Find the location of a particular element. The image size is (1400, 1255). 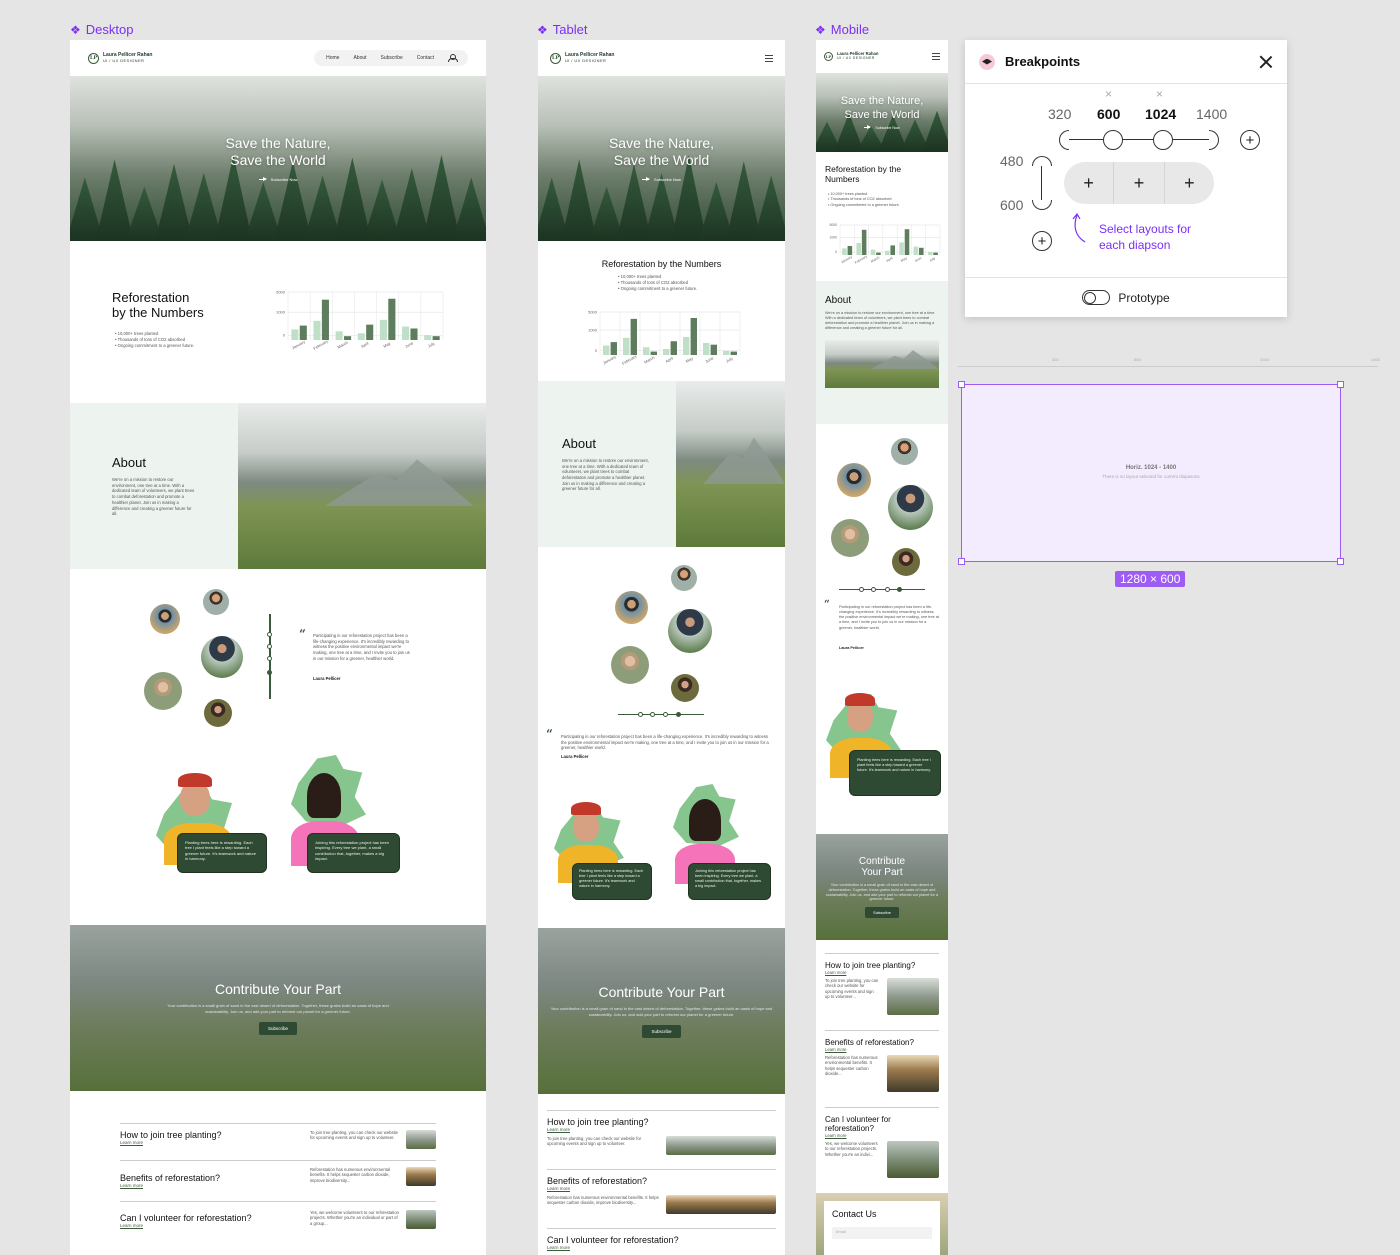

nav-about: About is located at coordinates (359, 58).